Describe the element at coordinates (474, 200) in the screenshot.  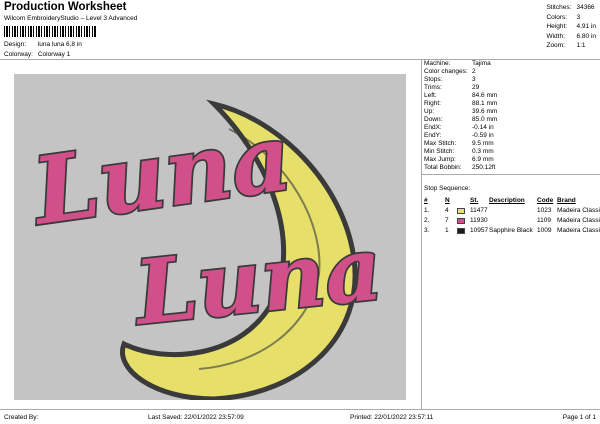
I see `col-st: St.` at that location.